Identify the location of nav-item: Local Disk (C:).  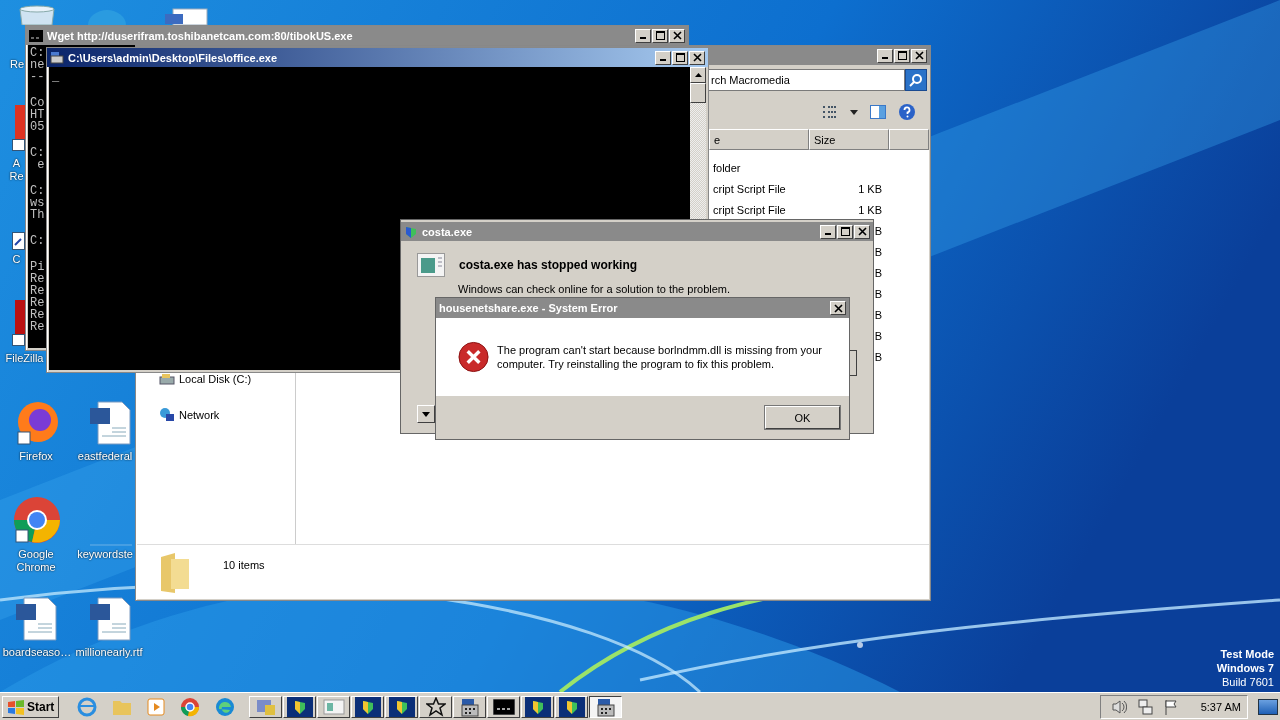
(205, 379).